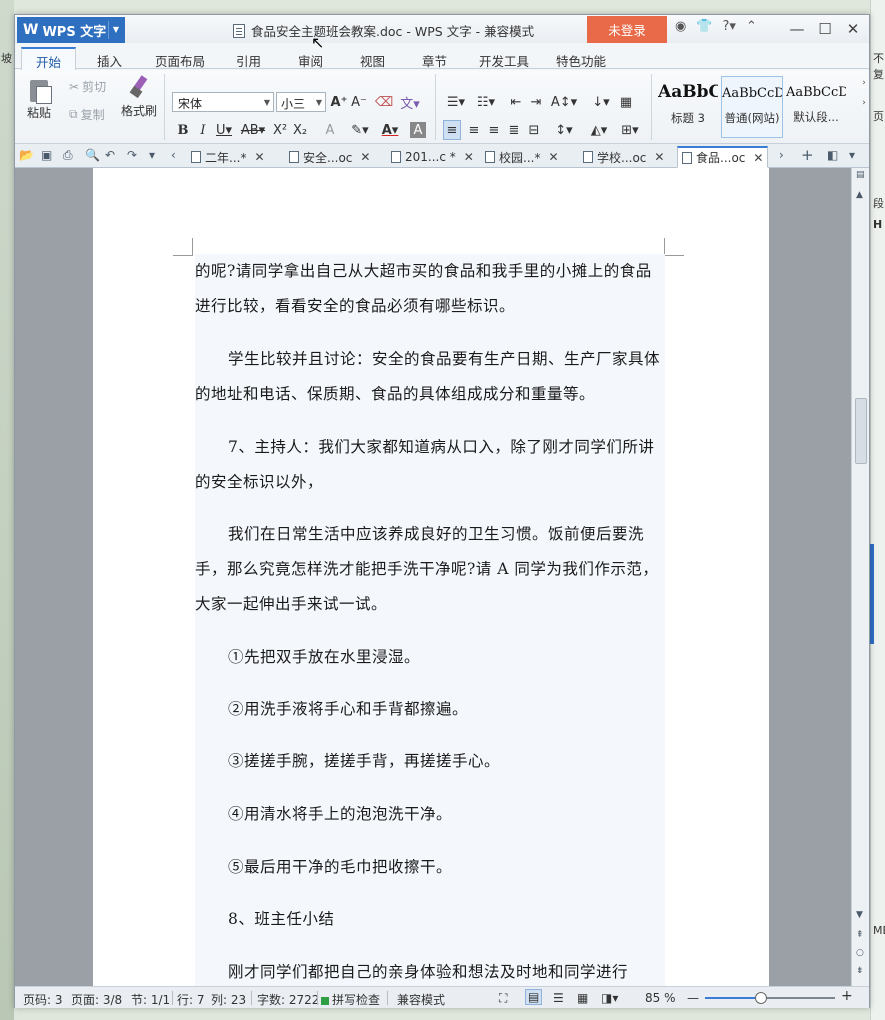 The image size is (885, 1020). What do you see at coordinates (431, 709) in the screenshot?
I see `paragraph: ②用洗手液将手心和手背都擦遍。` at bounding box center [431, 709].